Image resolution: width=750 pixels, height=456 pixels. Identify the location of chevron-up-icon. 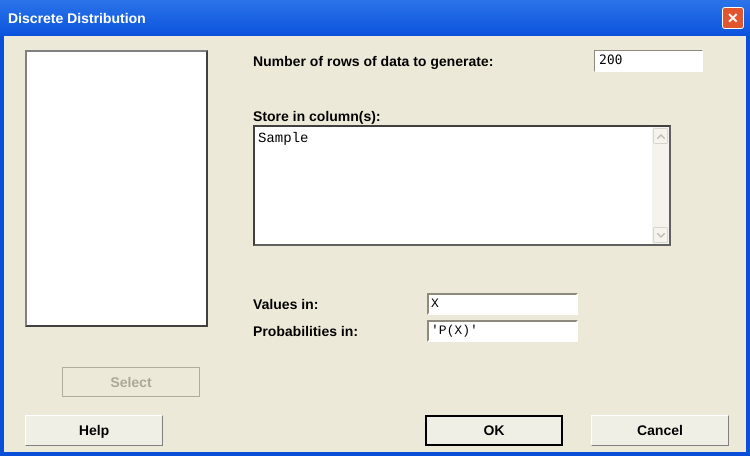
(660, 136).